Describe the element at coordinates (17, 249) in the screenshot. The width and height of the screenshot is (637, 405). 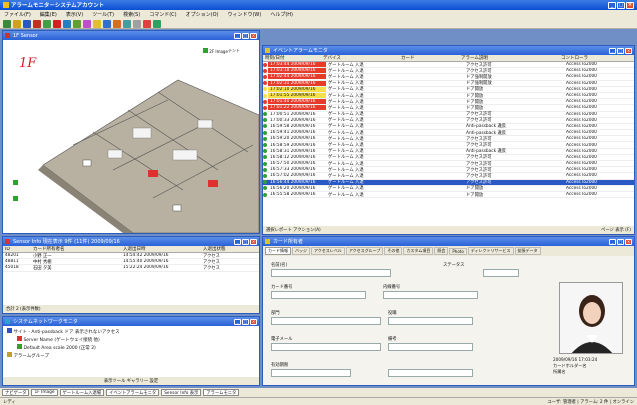
I see `col-id: ID` at that location.